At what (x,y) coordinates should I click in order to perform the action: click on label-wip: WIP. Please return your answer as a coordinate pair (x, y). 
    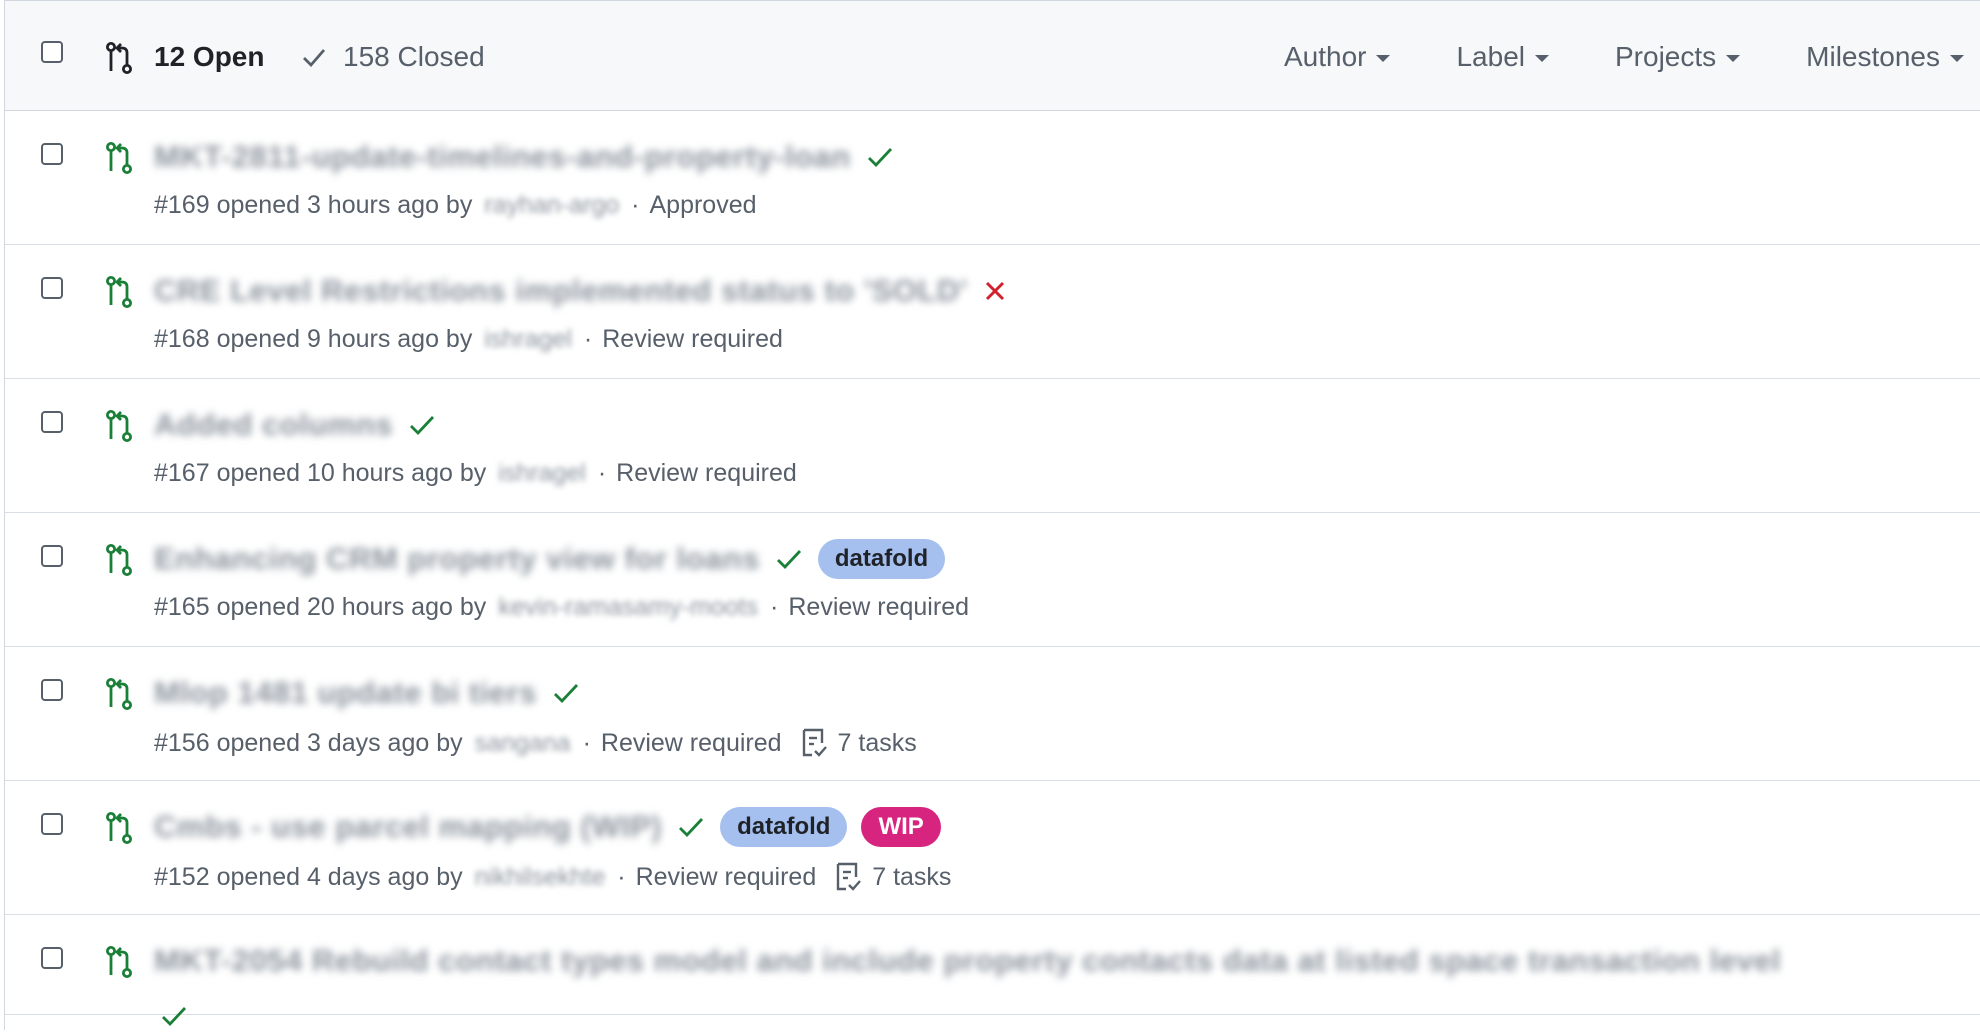
    Looking at the image, I should click on (901, 827).